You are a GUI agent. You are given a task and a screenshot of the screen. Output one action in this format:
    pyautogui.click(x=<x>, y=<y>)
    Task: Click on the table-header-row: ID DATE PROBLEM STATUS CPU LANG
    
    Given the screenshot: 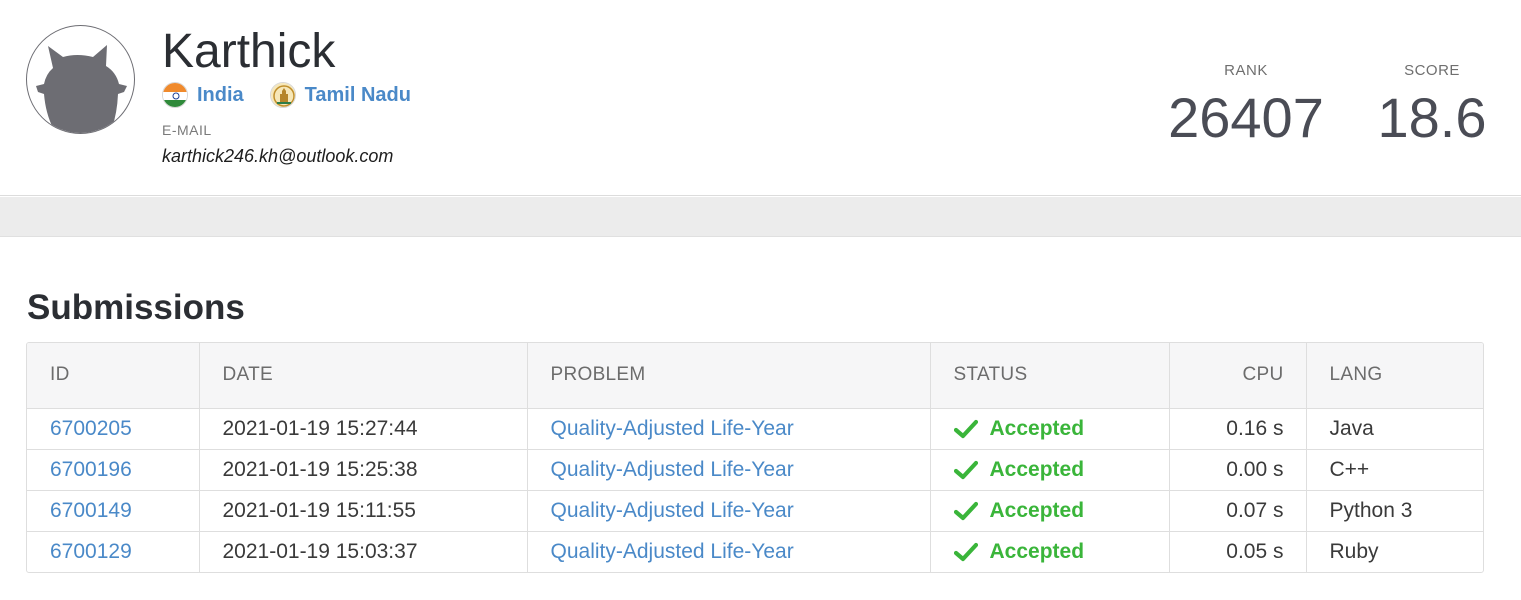 What is the action you would take?
    pyautogui.click(x=755, y=376)
    